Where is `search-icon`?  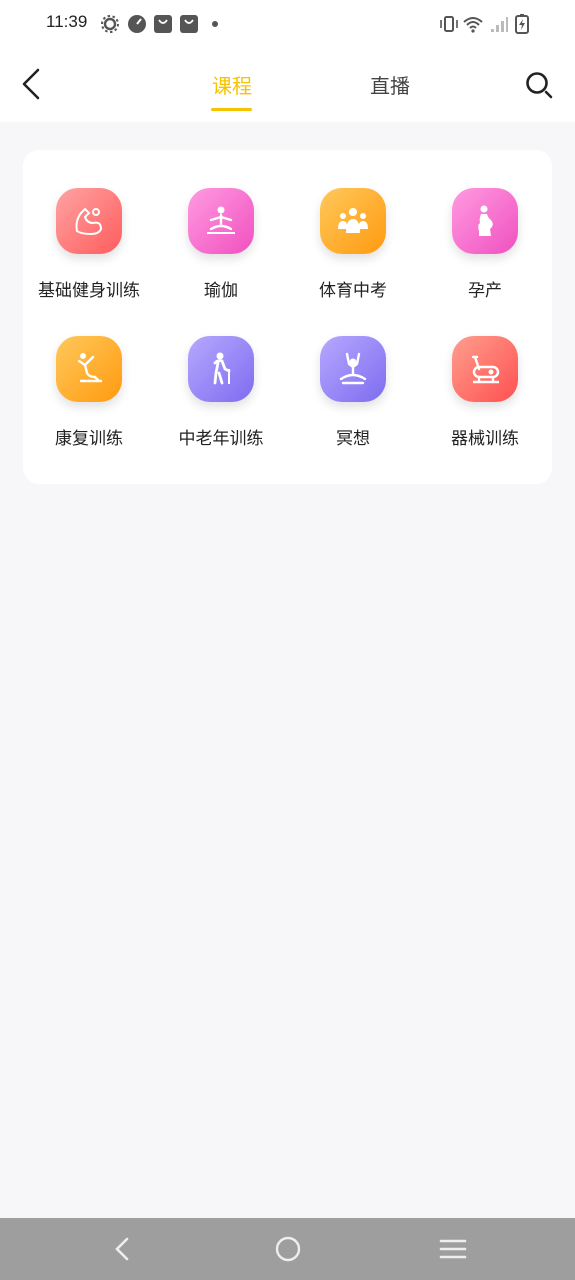 search-icon is located at coordinates (539, 85).